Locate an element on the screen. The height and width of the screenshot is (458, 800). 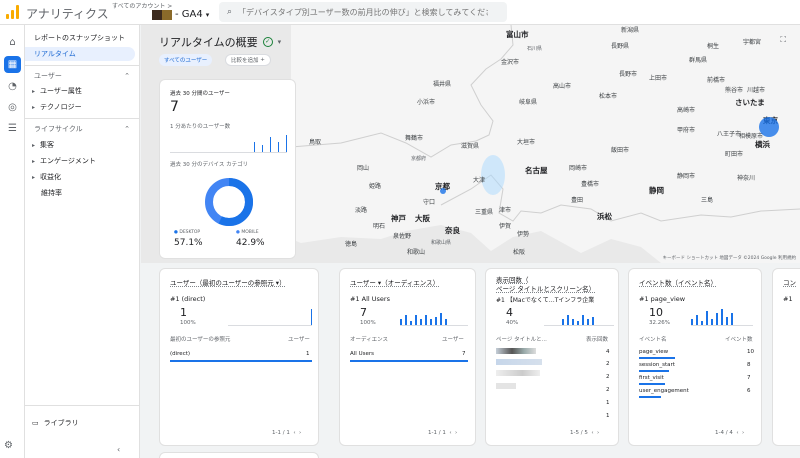
map-city: 伊勢 is located at coordinates (523, 234).